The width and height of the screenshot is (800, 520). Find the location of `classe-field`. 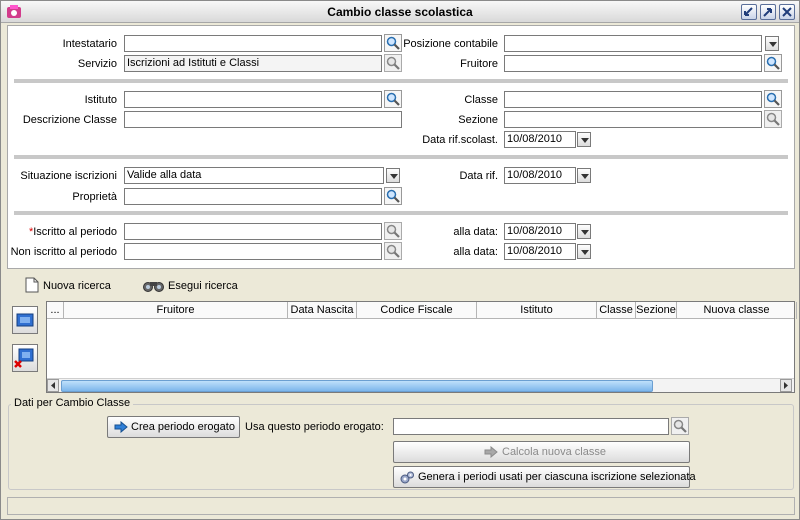

classe-field is located at coordinates (633, 99).